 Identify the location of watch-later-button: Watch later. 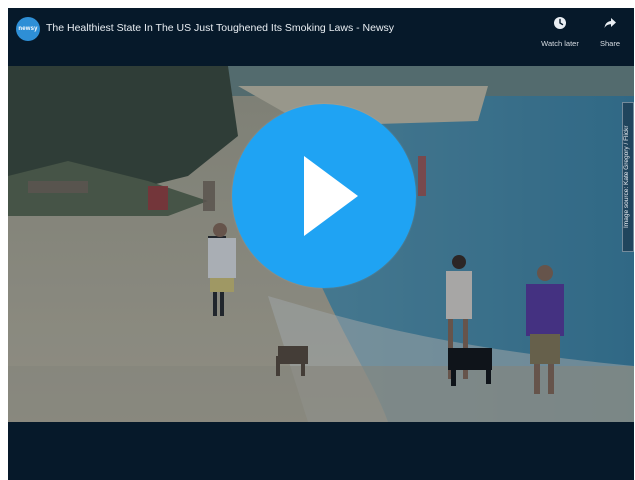
(560, 33).